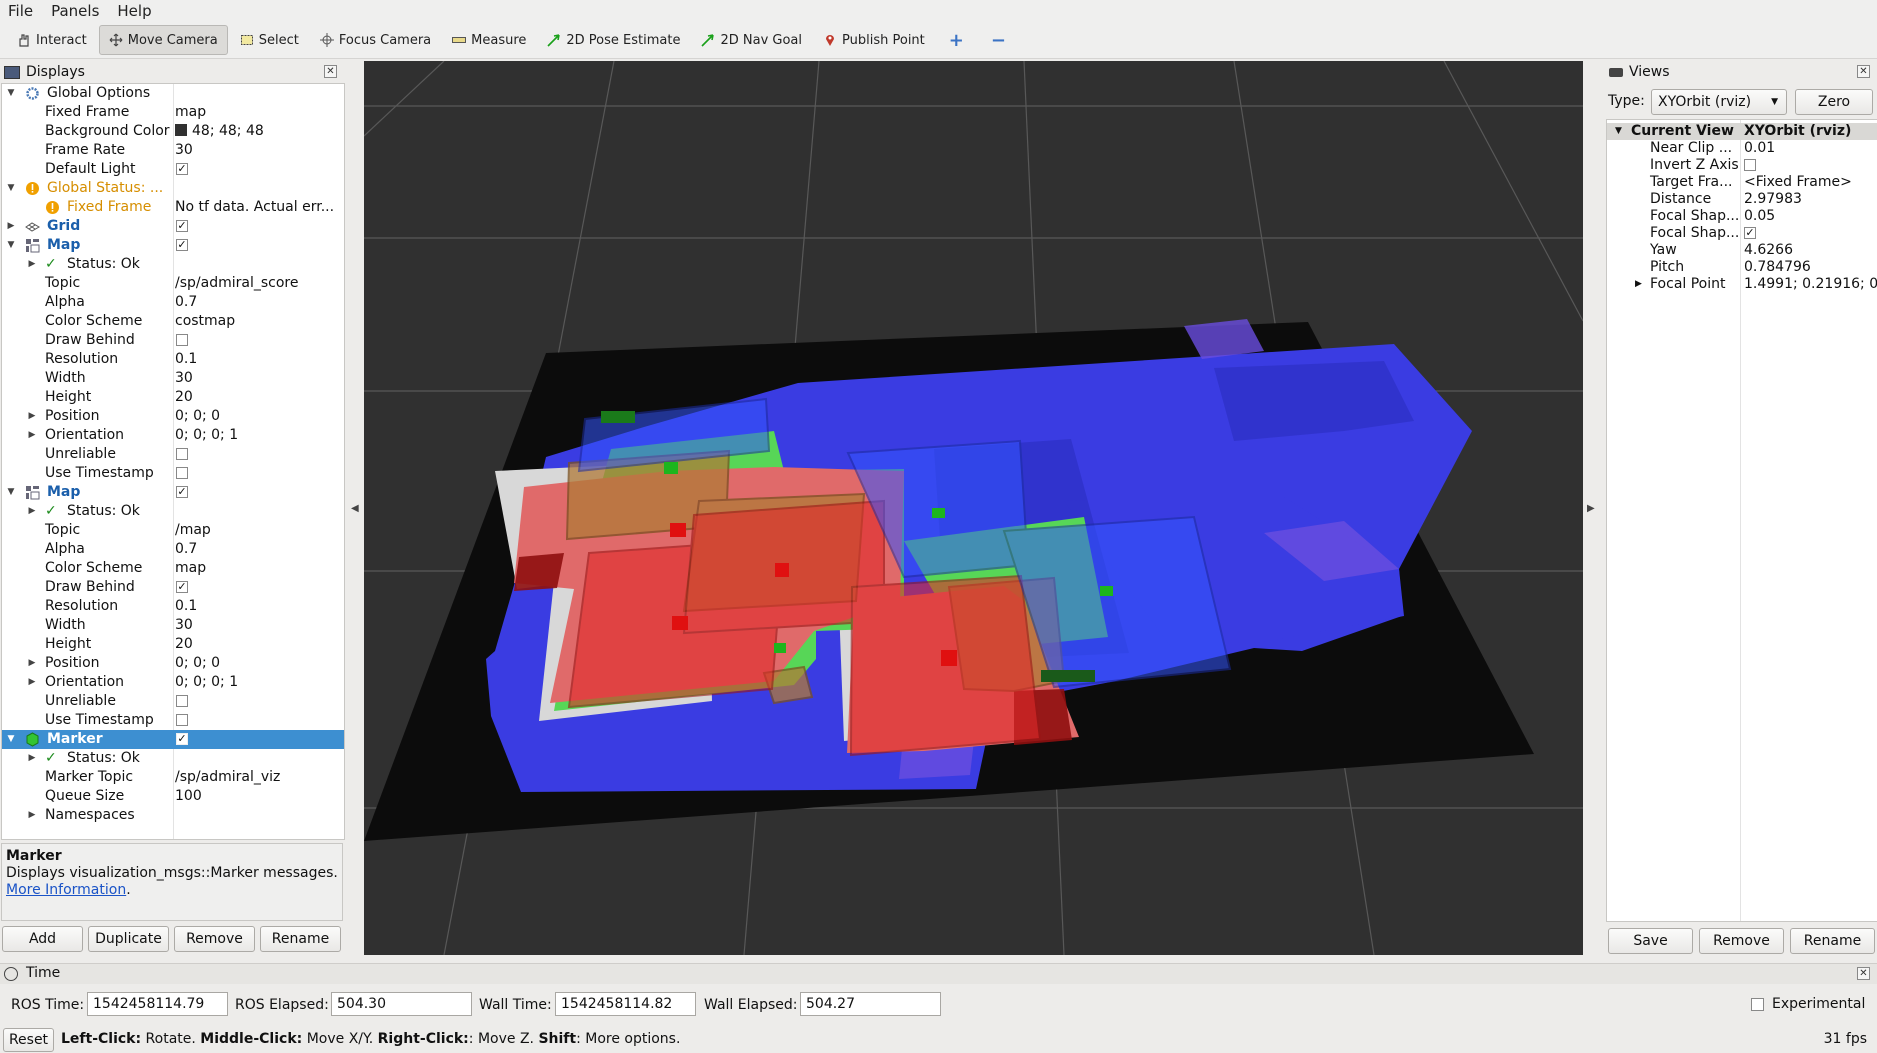 The width and height of the screenshot is (1877, 1053). What do you see at coordinates (1742, 267) in the screenshot?
I see `tree-row-pitch: Pitch 0.784796` at bounding box center [1742, 267].